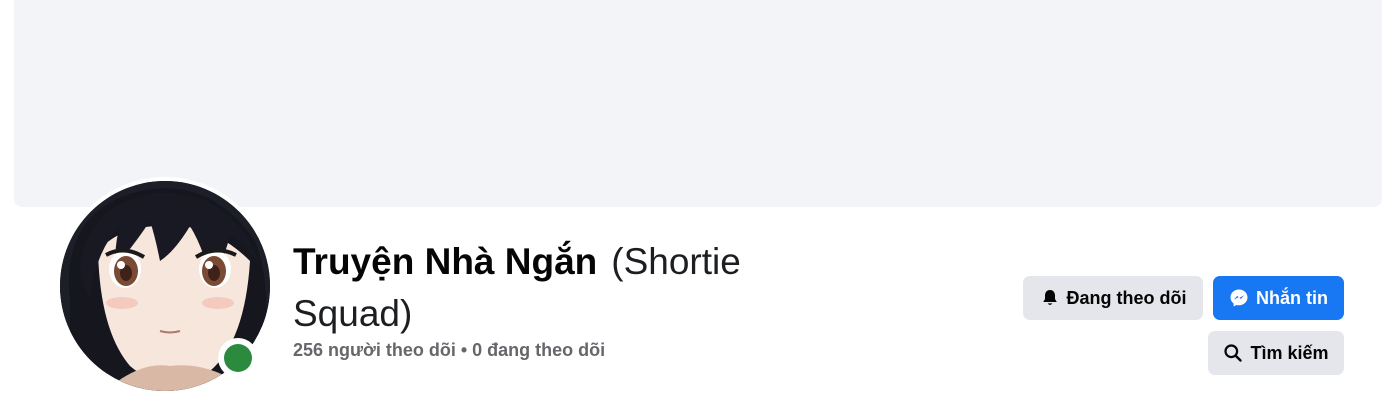 This screenshot has width=1382, height=403. Describe the element at coordinates (1239, 298) in the screenshot. I see `messenger-icon` at that location.